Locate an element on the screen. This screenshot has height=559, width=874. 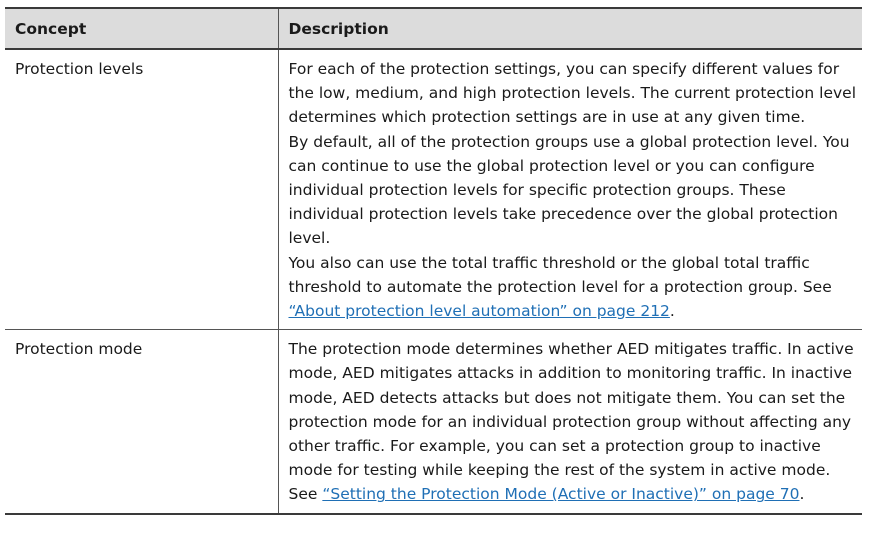
table-header-row: Concept Description is located at coordinates (433, 29).